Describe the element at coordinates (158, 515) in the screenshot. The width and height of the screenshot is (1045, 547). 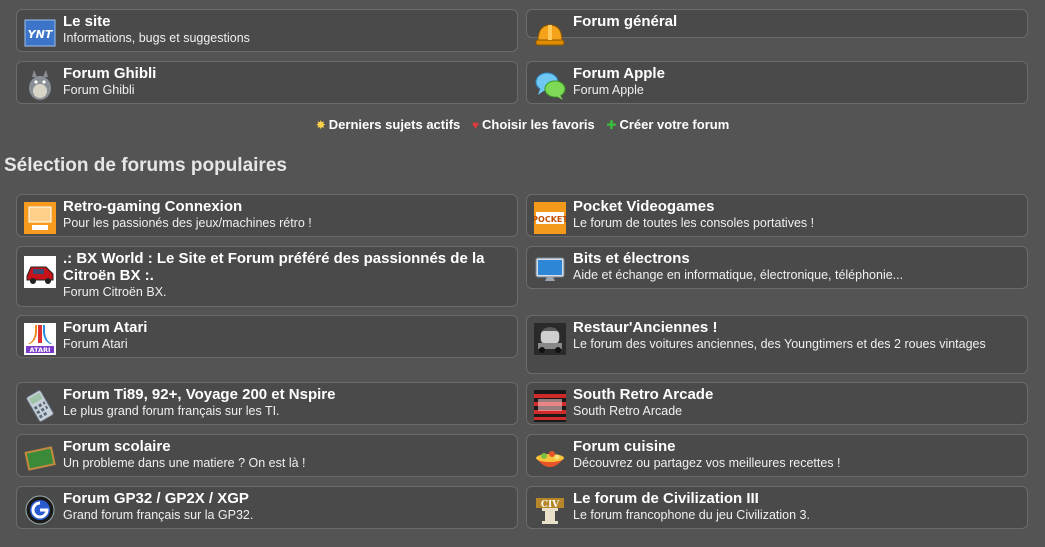
I see `forum-desc: Grand forum français sur la GP32.` at that location.